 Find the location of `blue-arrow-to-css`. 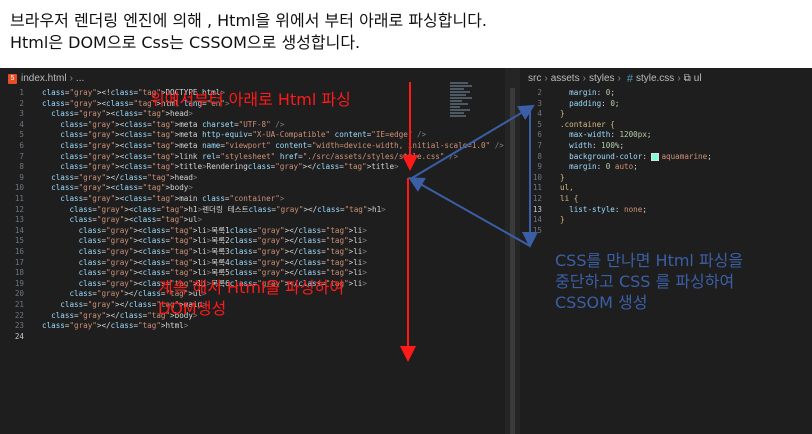

blue-arrow-to-css is located at coordinates (473, 141).